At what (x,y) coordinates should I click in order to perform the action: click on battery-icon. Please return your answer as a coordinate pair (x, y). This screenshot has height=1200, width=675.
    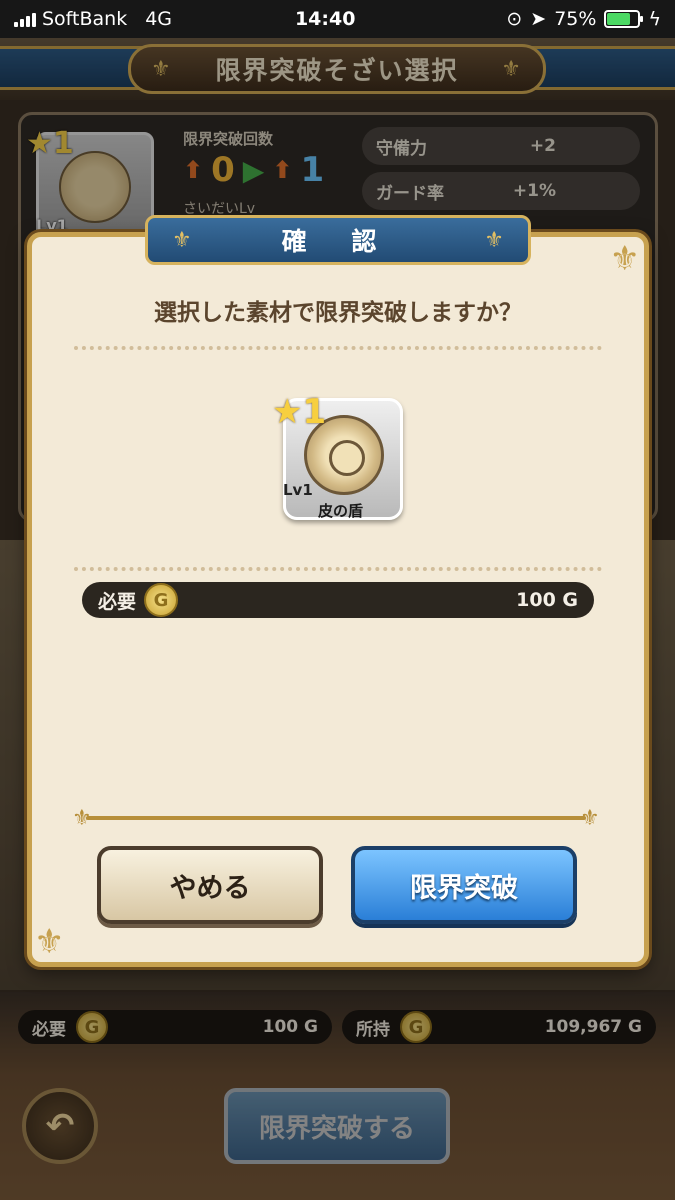
    Looking at the image, I should click on (624, 19).